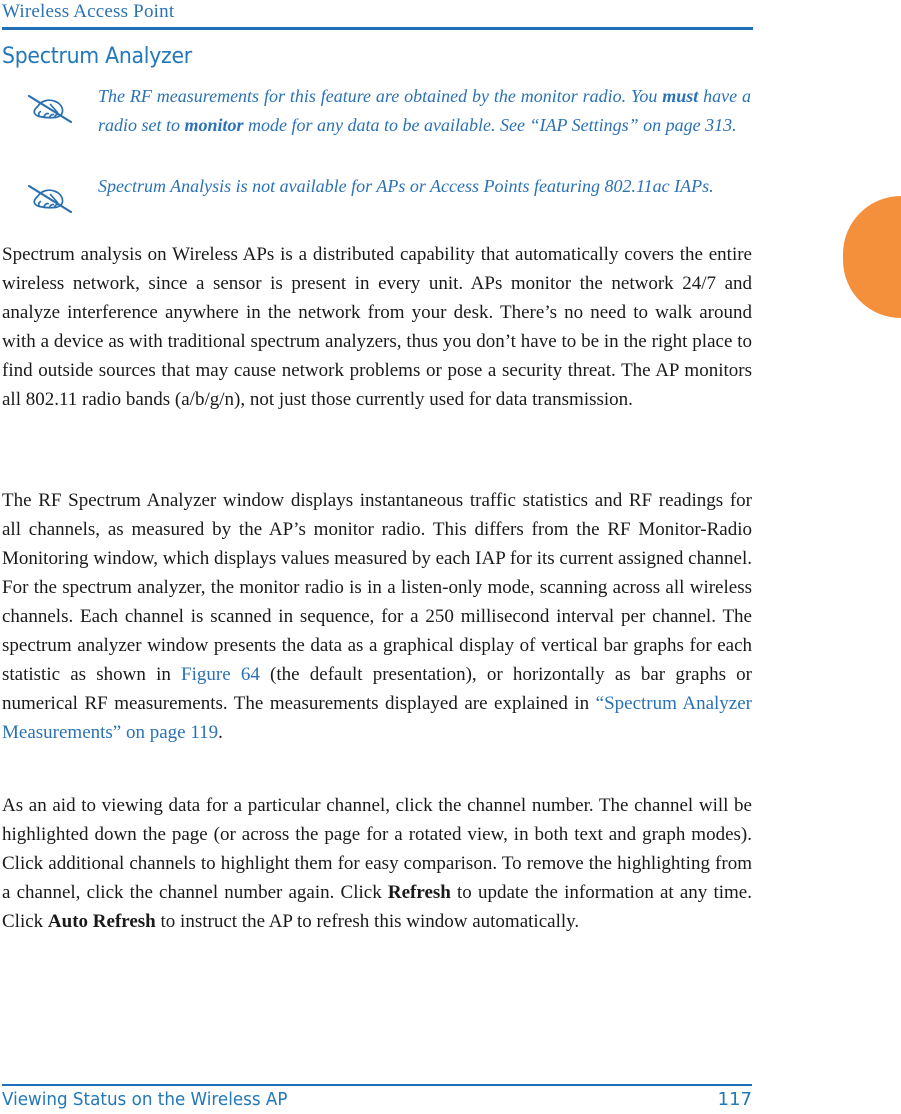 The height and width of the screenshot is (1114, 901). I want to click on footer-section-label: Viewing Status on the Wireless AP, so click(145, 1099).